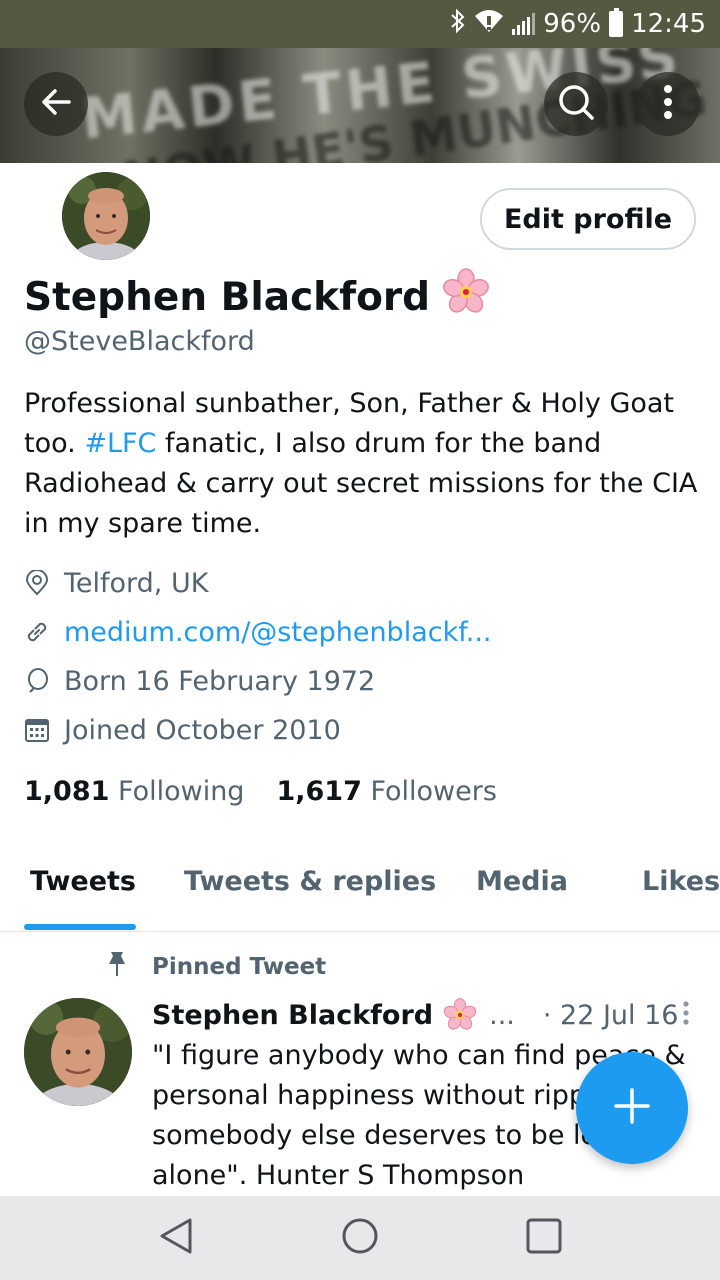 The height and width of the screenshot is (1280, 720). I want to click on more-button, so click(668, 104).